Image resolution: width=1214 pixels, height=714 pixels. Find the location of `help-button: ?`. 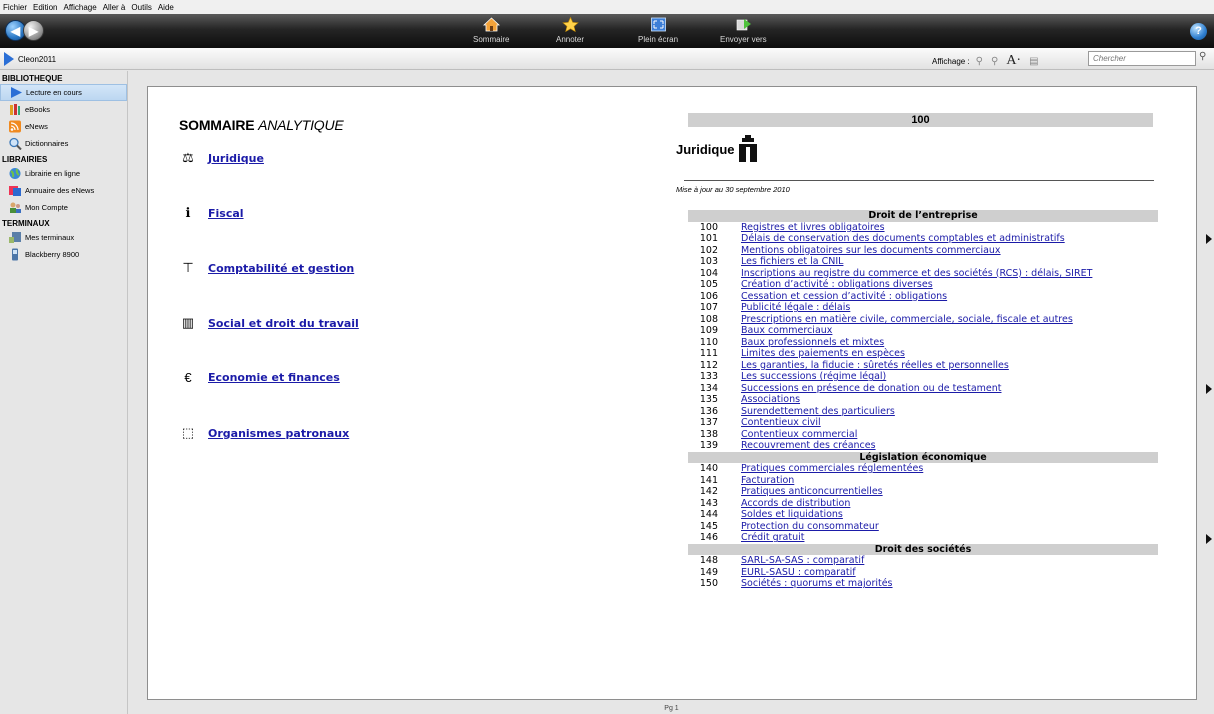

help-button: ? is located at coordinates (1198, 31).